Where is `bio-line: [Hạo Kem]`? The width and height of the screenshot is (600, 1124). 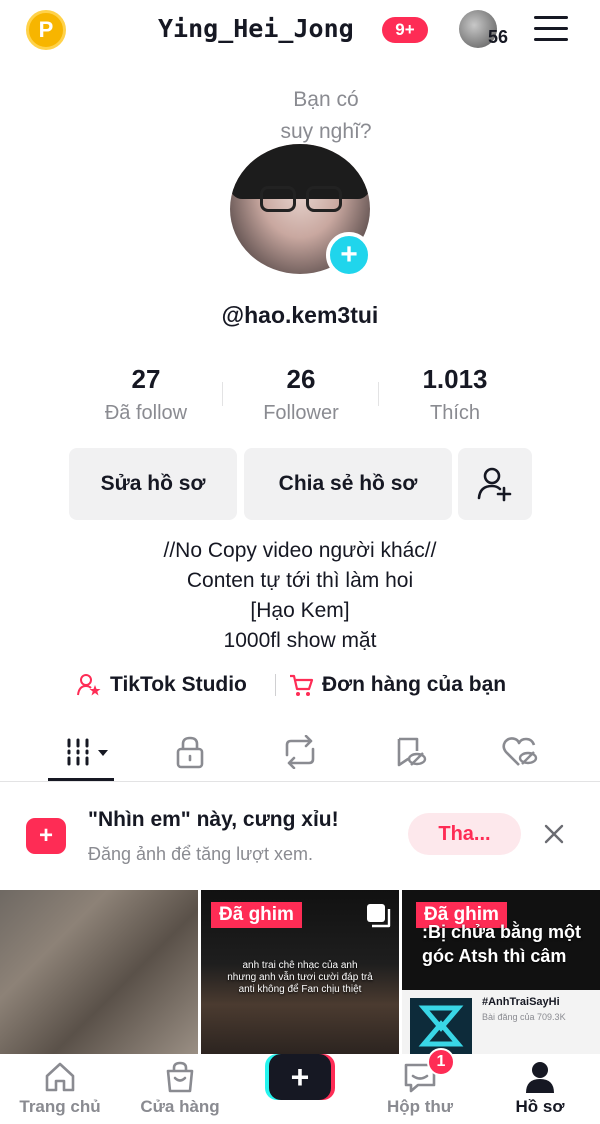 bio-line: [Hạo Kem] is located at coordinates (300, 610).